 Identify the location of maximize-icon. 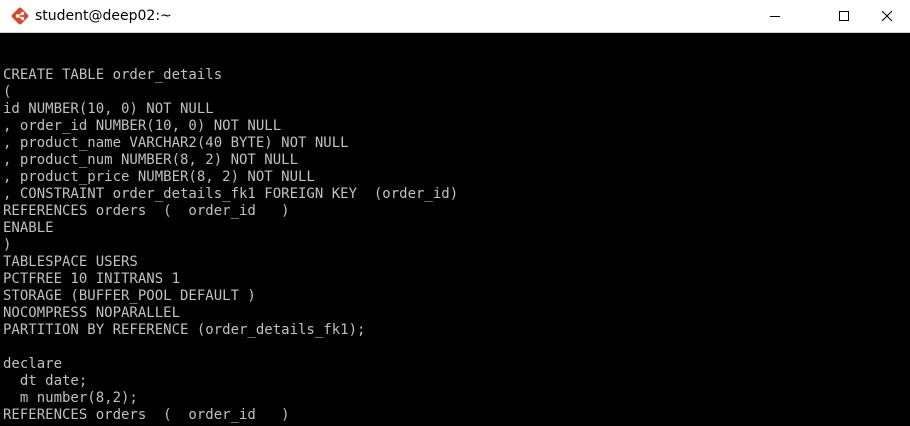
(844, 16).